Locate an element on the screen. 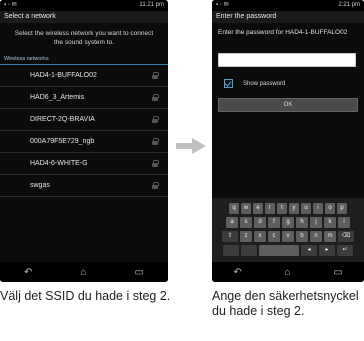 The height and width of the screenshot is (341, 364). status-time: 2:21 pm is located at coordinates (349, 5).